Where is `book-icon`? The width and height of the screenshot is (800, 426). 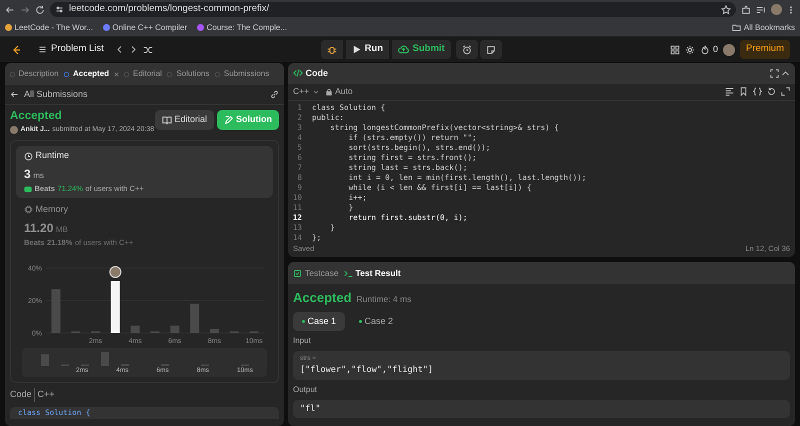
book-icon is located at coordinates (167, 119).